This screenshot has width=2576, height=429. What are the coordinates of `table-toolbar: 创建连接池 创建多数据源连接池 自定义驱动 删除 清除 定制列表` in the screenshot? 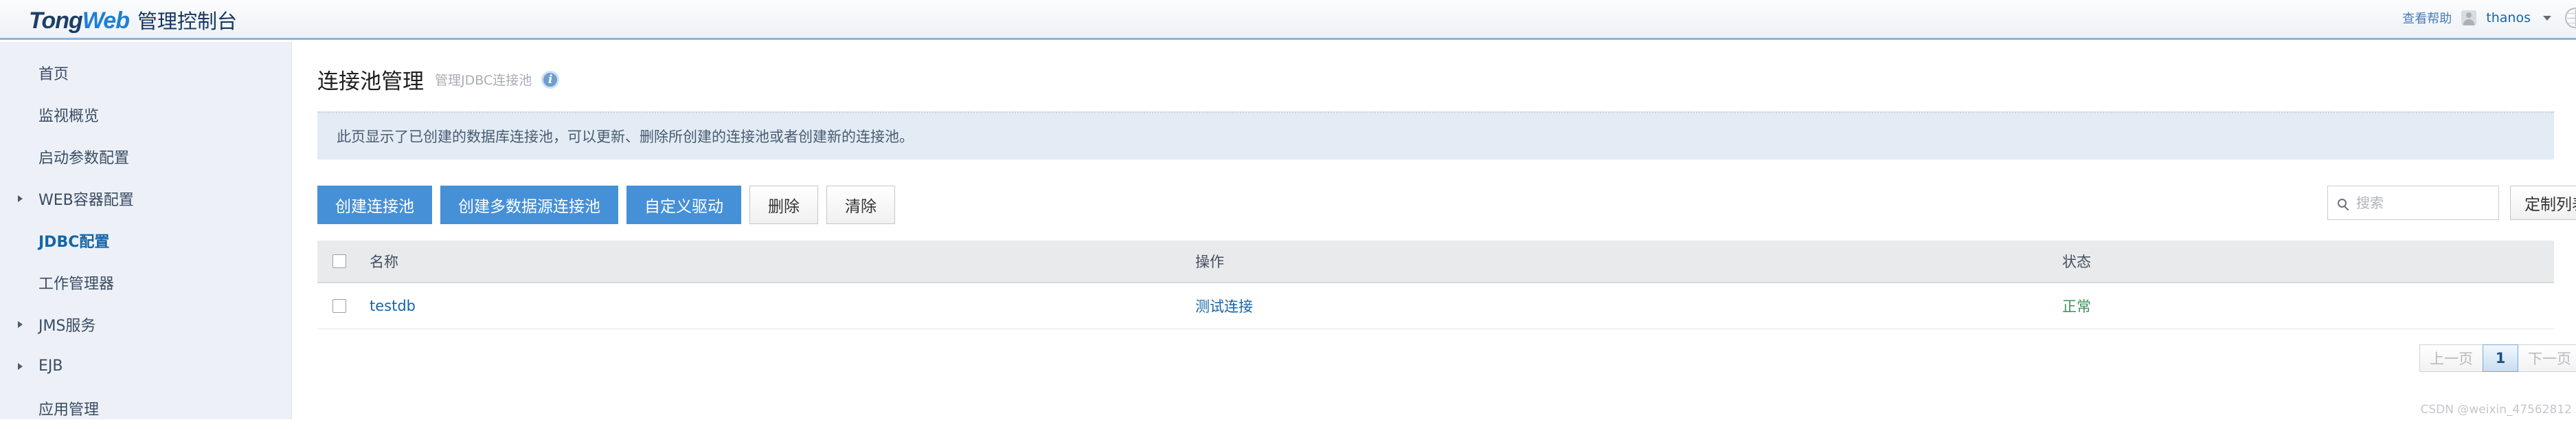 It's located at (1446, 205).